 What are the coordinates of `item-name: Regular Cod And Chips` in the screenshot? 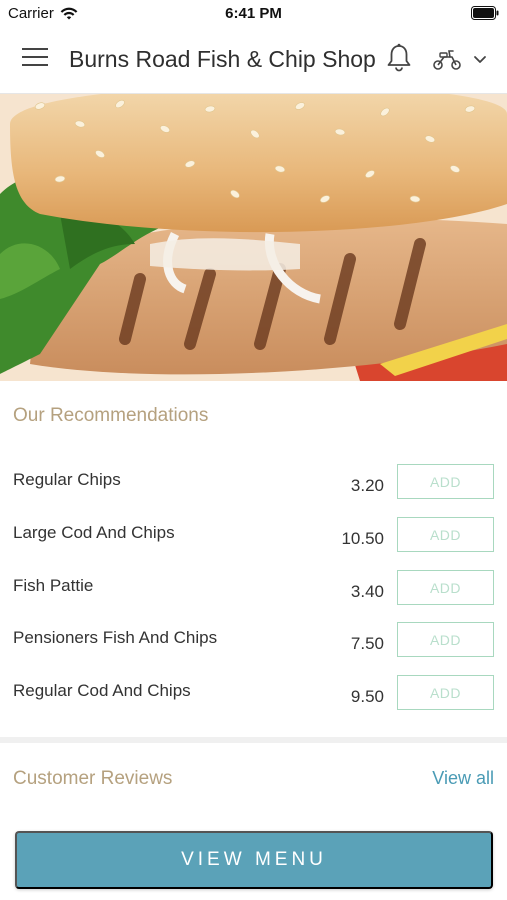 It's located at (102, 690).